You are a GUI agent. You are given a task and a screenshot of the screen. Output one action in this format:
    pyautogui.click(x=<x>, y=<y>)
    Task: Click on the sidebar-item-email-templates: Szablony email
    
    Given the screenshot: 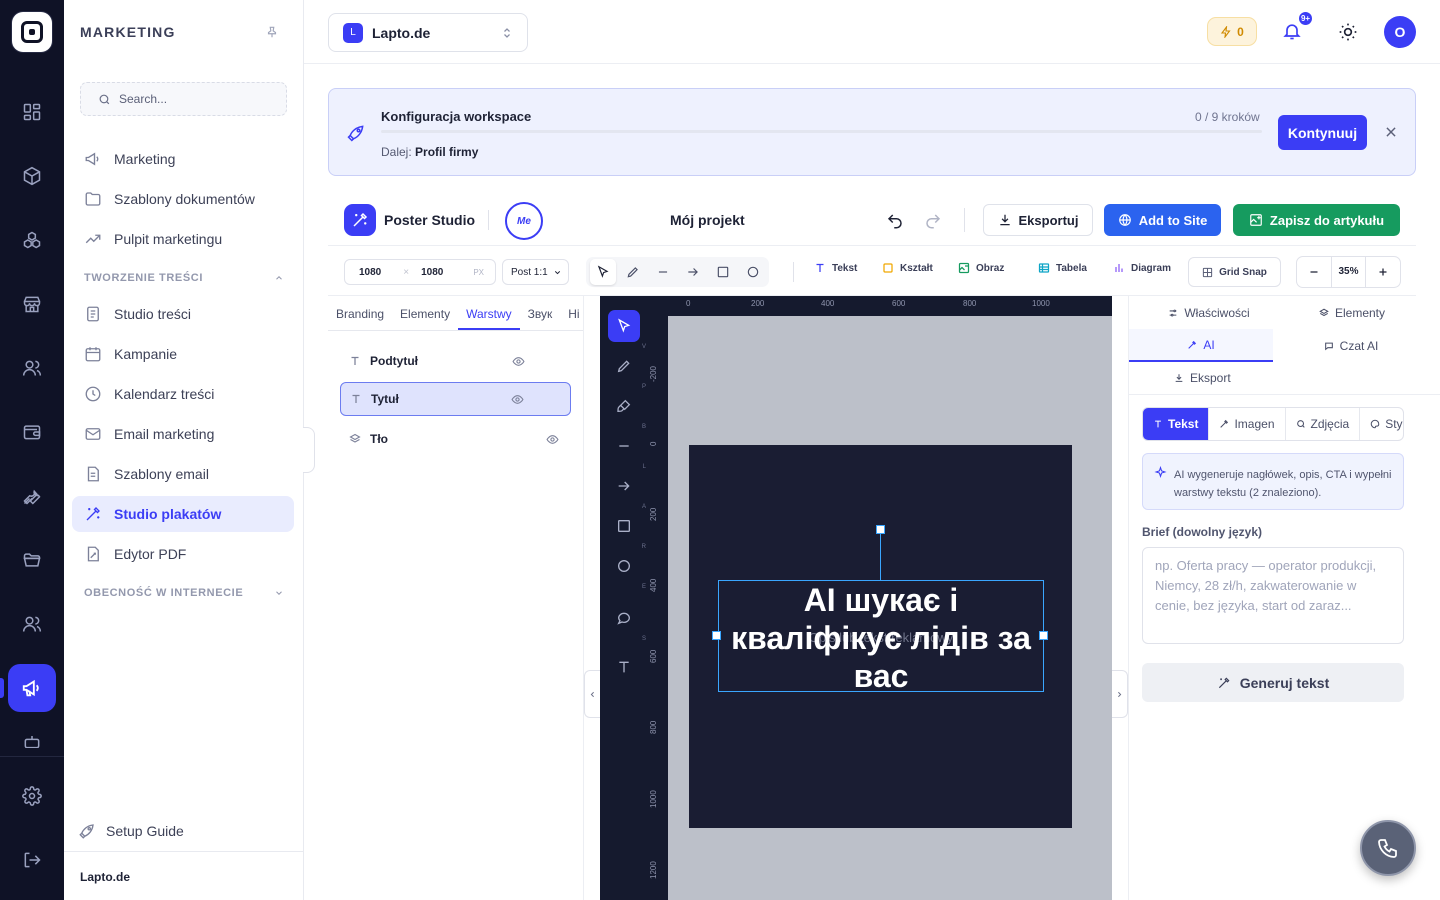 What is the action you would take?
    pyautogui.click(x=183, y=474)
    